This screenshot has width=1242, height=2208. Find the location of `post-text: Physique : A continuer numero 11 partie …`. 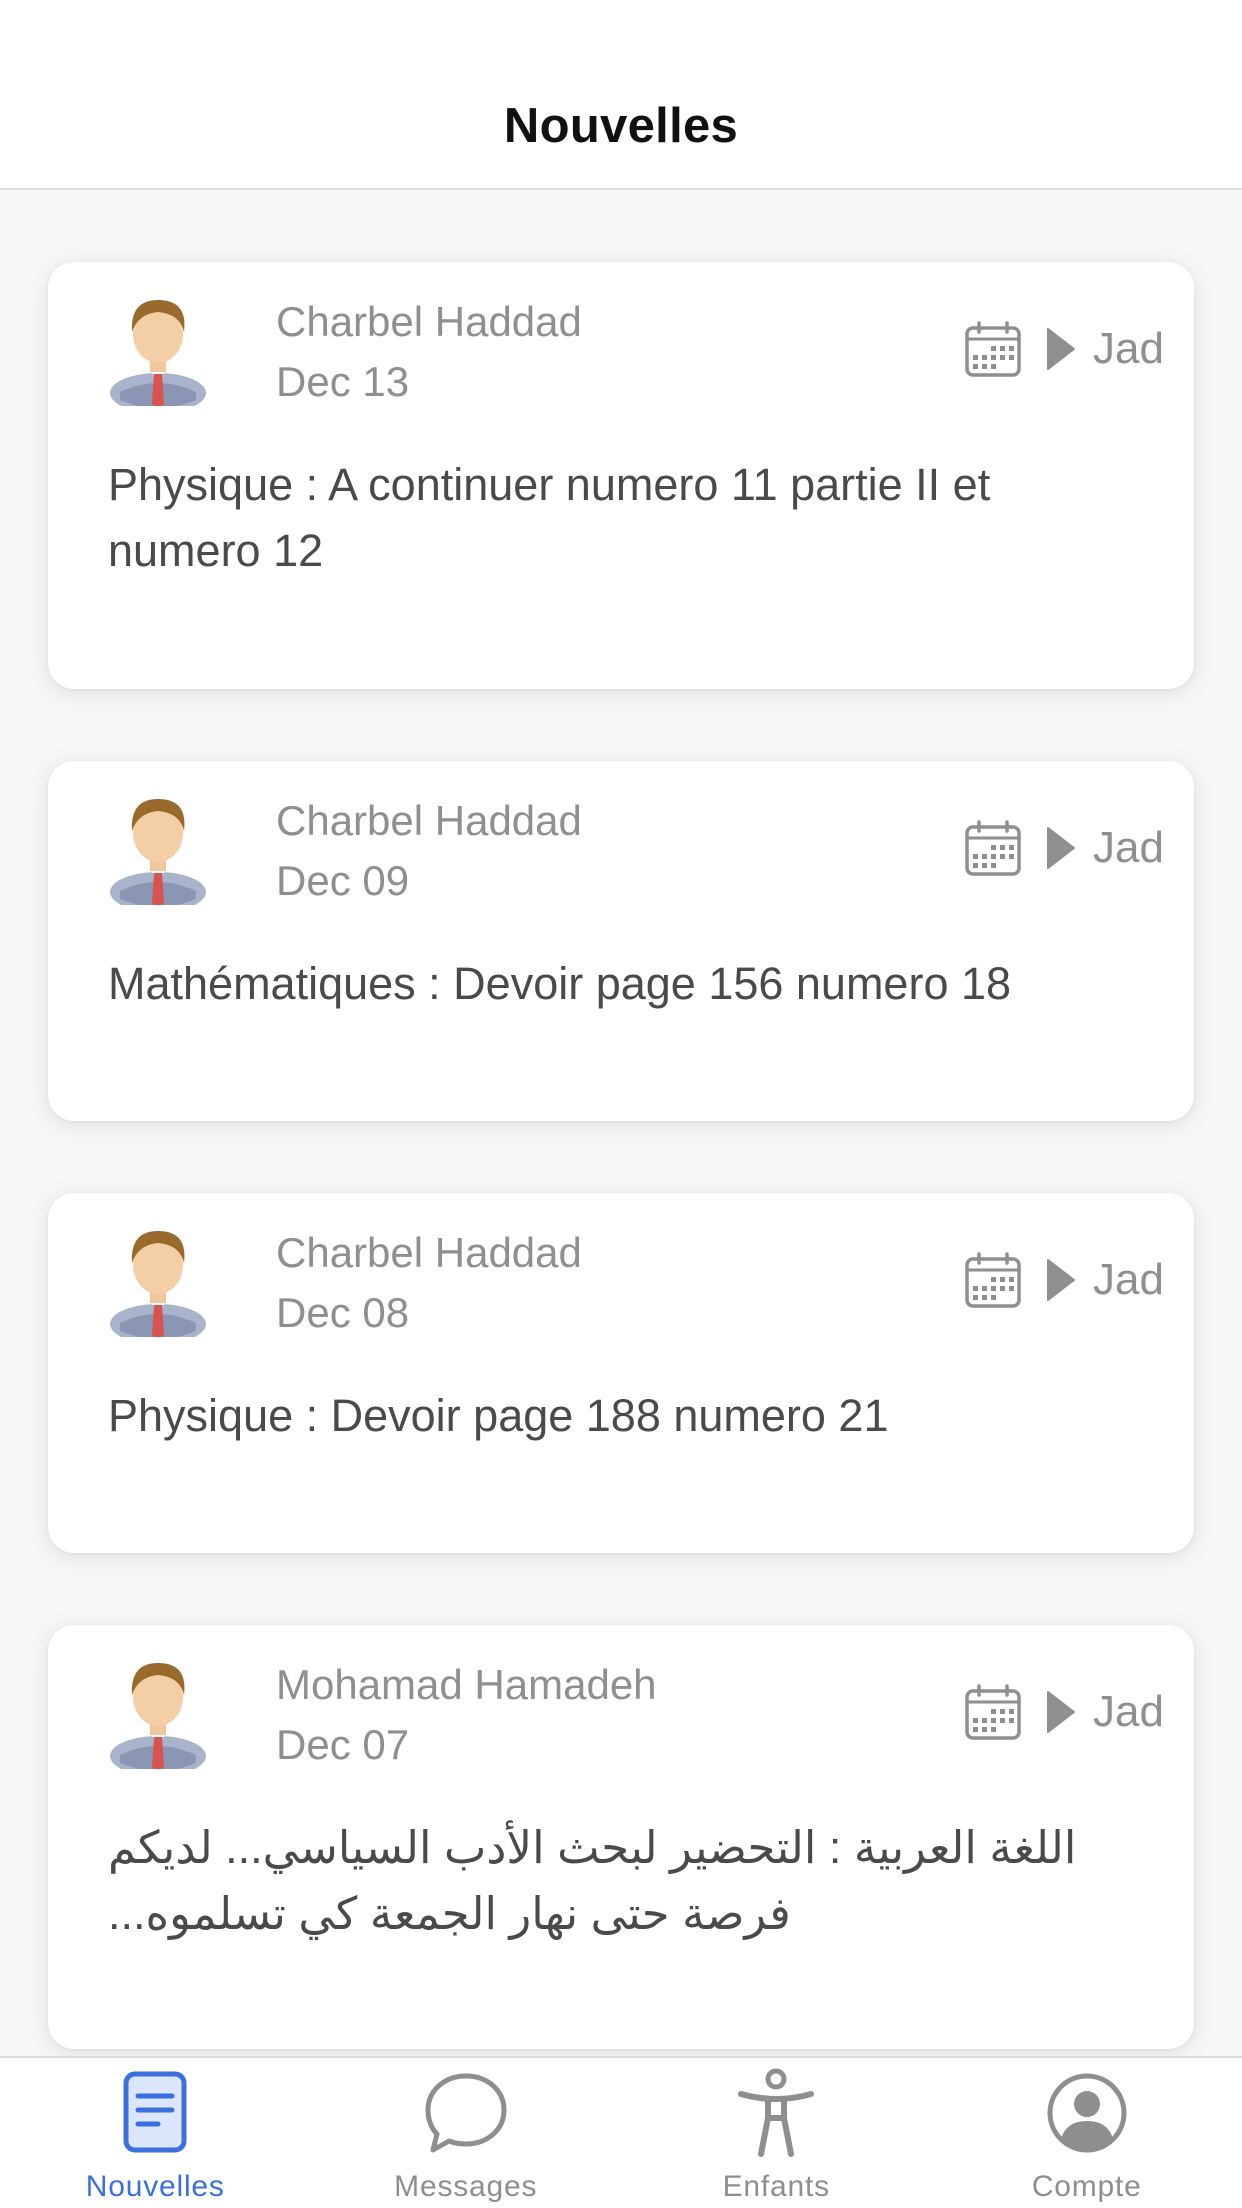

post-text: Physique : A continuer numero 11 partie … is located at coordinates (549, 517).